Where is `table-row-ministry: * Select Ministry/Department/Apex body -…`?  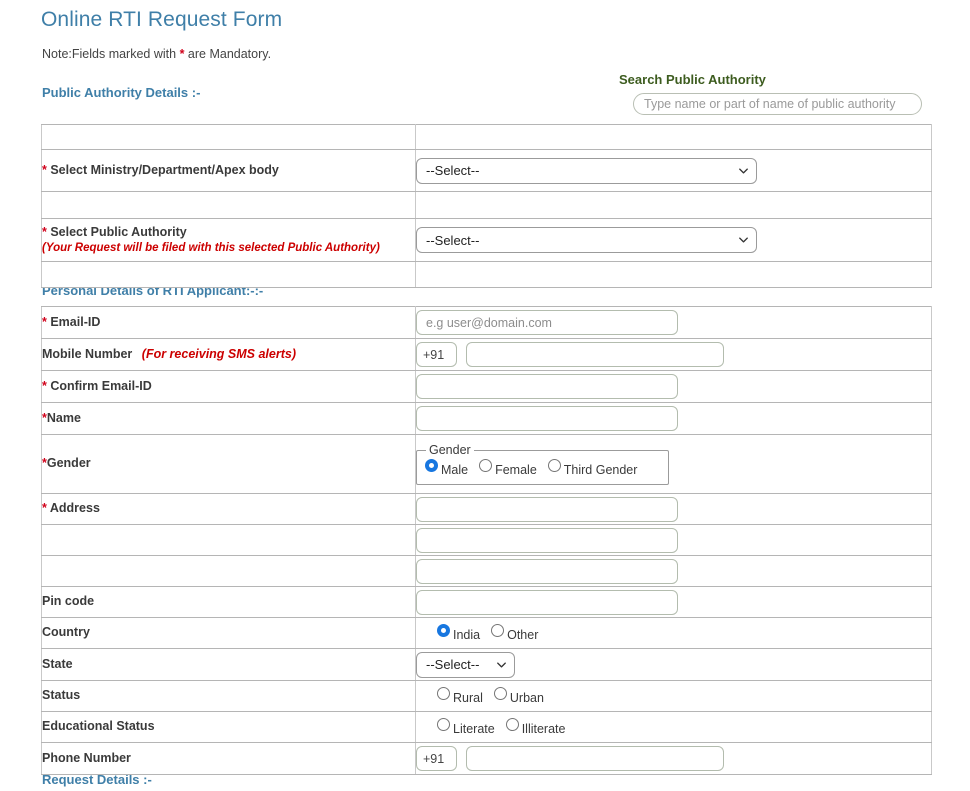
table-row-ministry: * Select Ministry/Department/Apex body -… is located at coordinates (486, 170).